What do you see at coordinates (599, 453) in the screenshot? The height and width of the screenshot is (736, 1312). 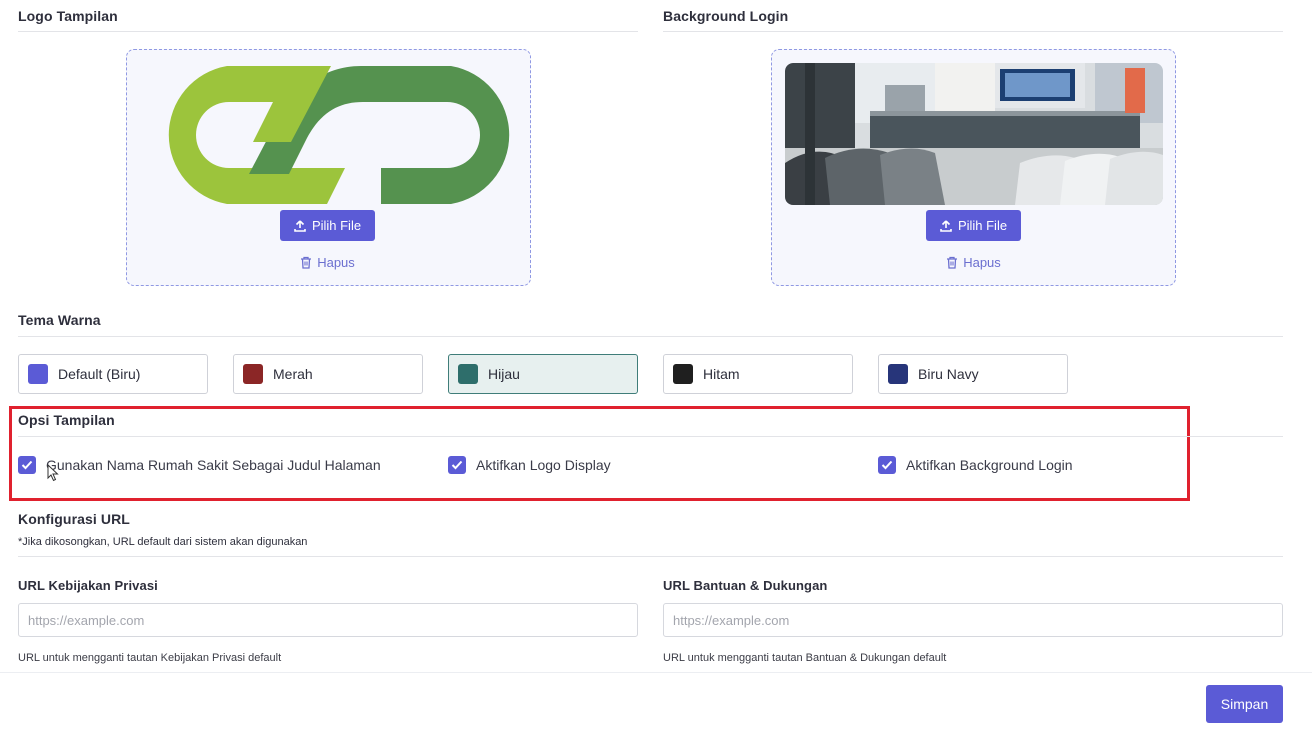 I see `highlight-frame` at bounding box center [599, 453].